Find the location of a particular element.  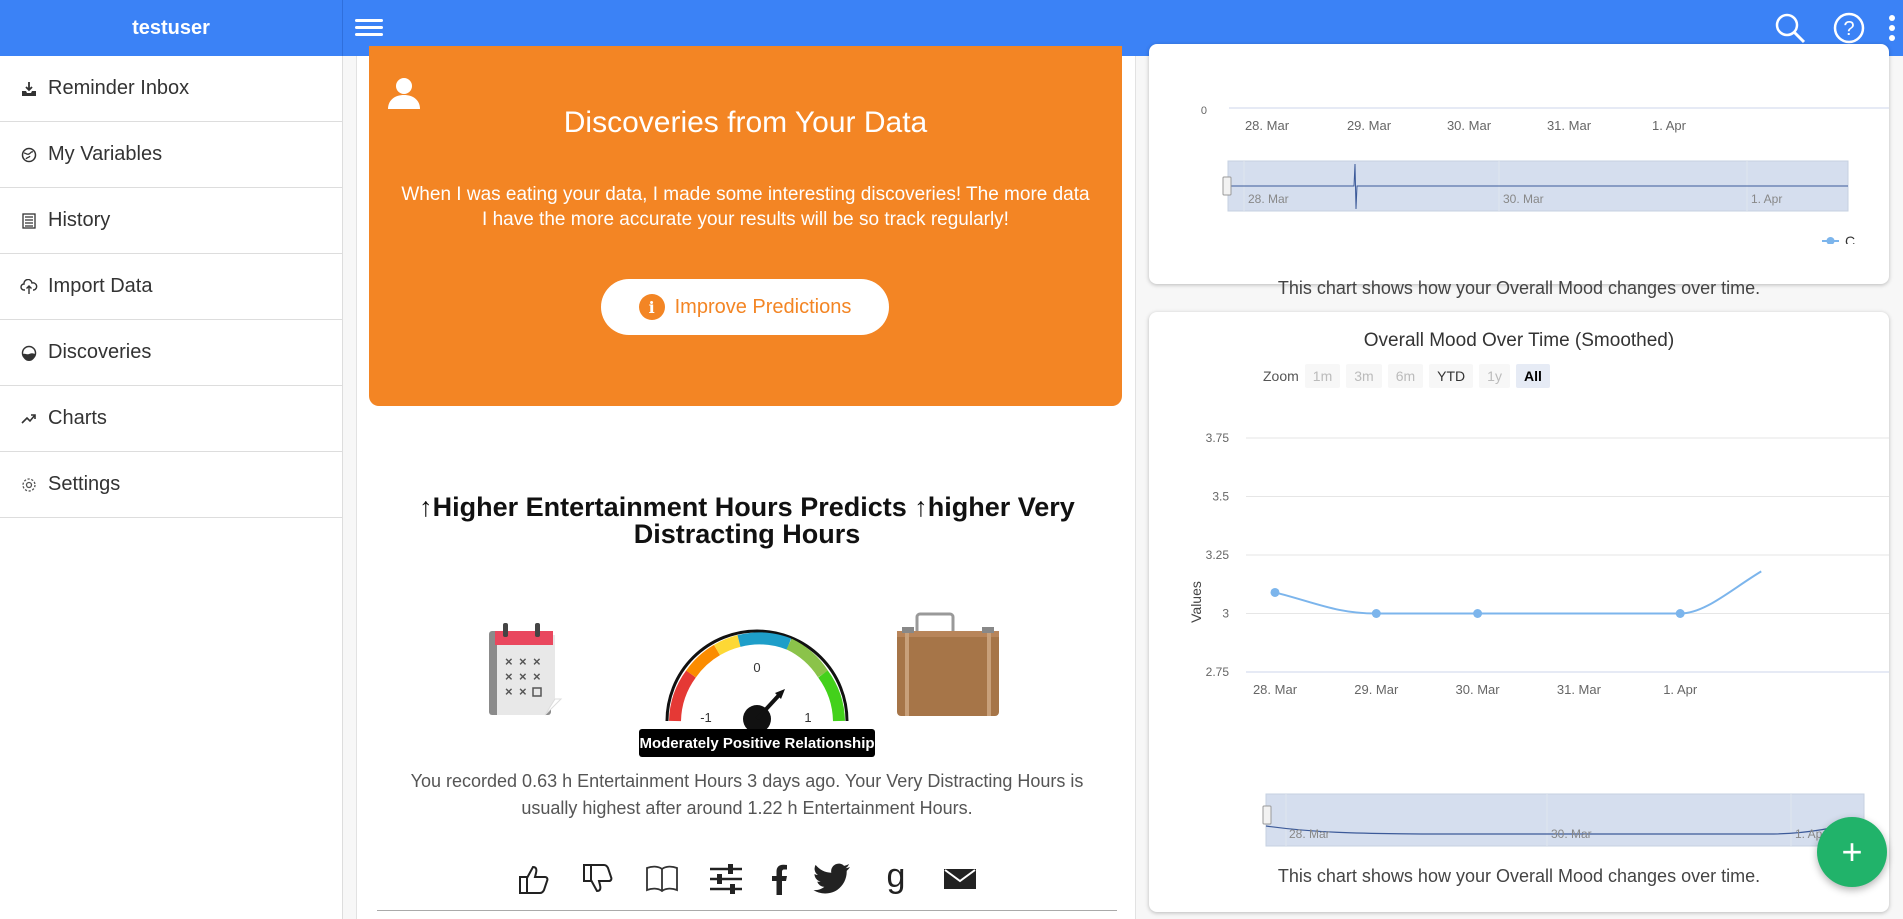

gauge-label: Moderately Positive Relationship is located at coordinates (756, 743).